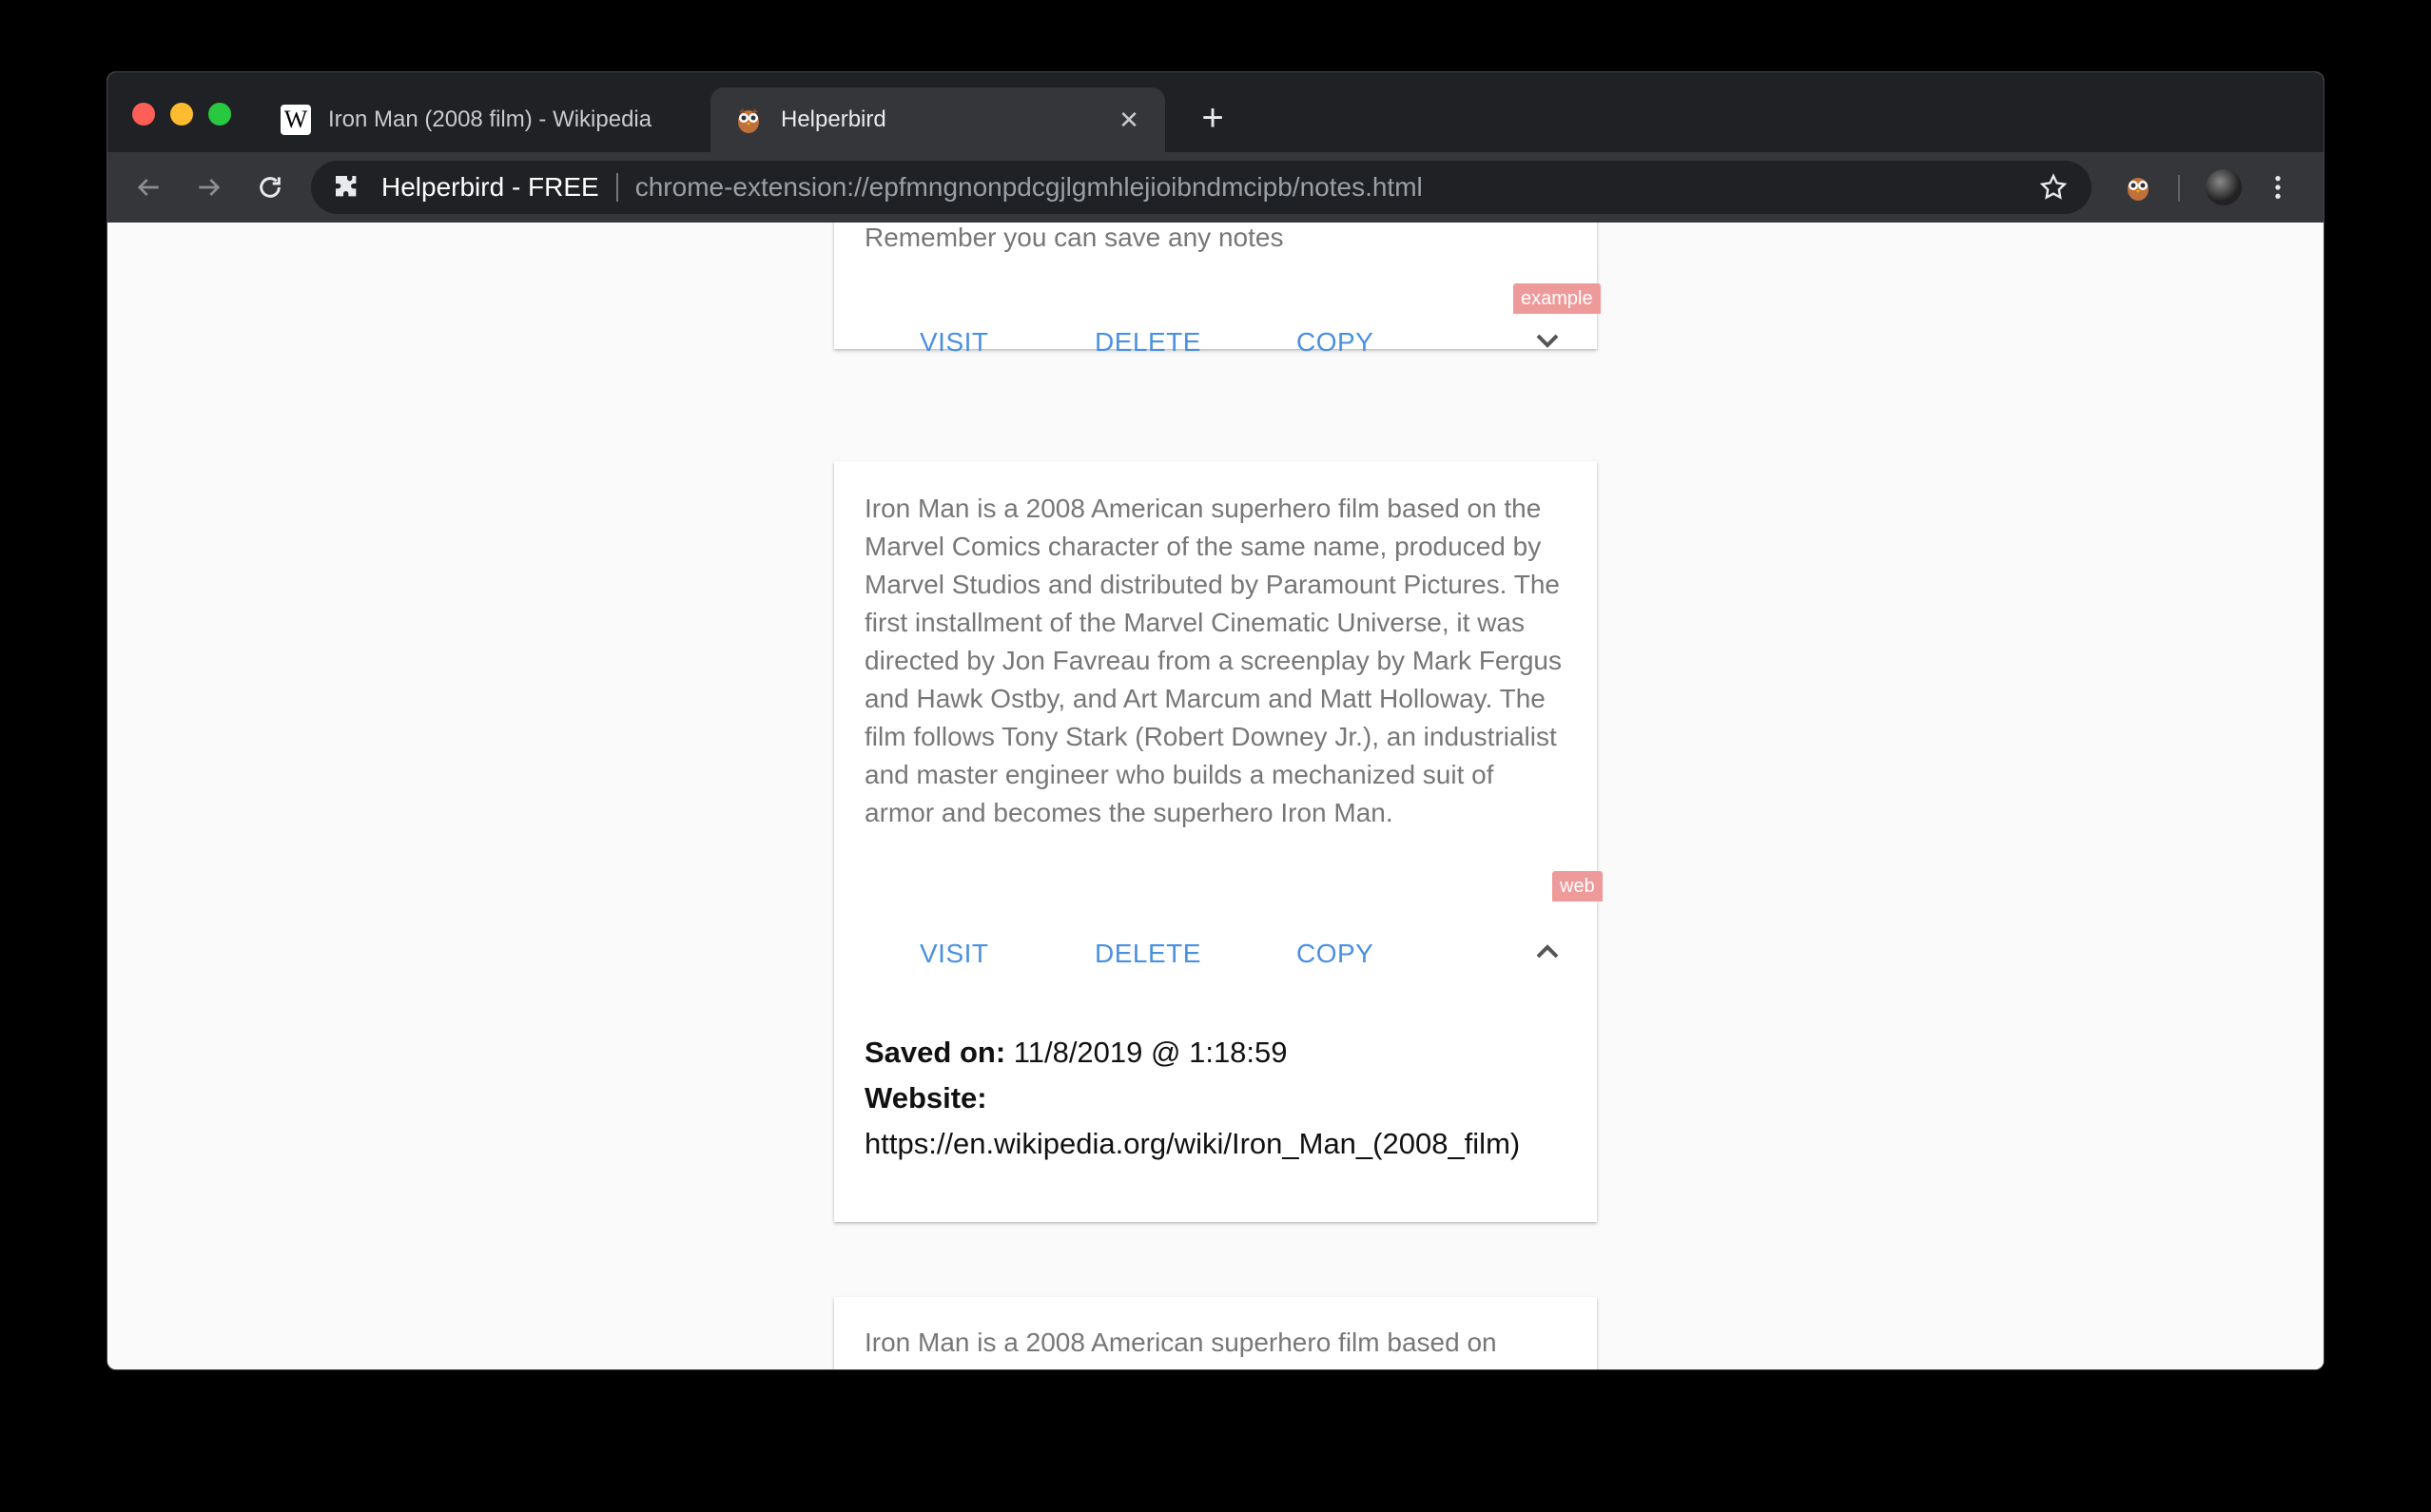 The image size is (2431, 1512). Describe the element at coordinates (181, 115) in the screenshot. I see `minimize-window-button` at that location.